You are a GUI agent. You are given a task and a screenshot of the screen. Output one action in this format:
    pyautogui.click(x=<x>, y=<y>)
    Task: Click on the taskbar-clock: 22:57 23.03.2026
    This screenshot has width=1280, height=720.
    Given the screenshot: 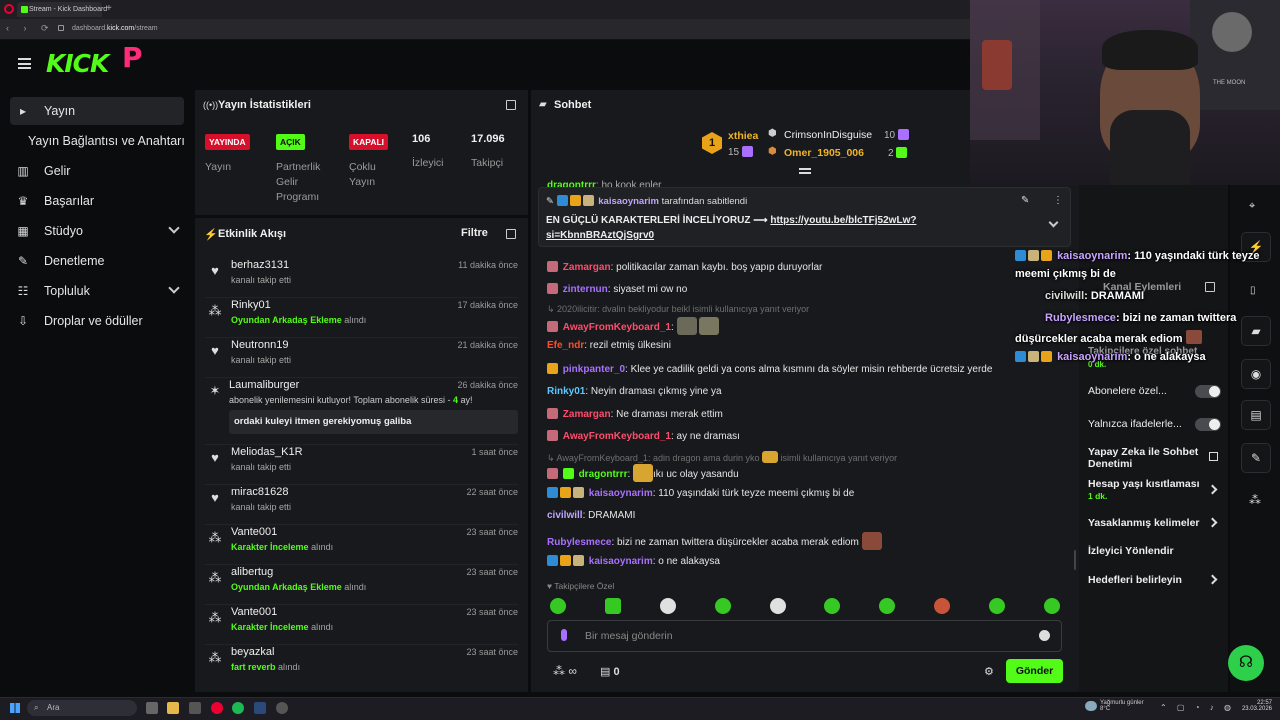 What is the action you would take?
    pyautogui.click(x=1256, y=706)
    